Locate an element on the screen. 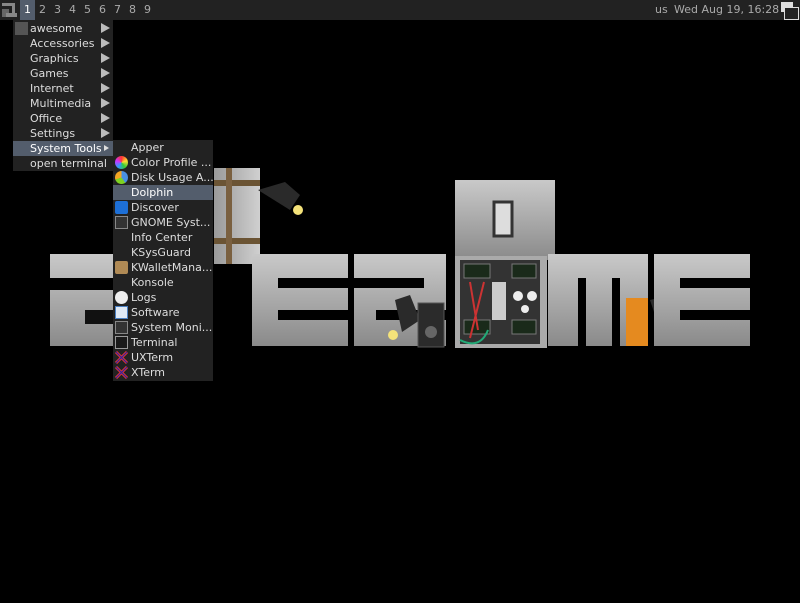 Image resolution: width=800 pixels, height=603 pixels. menu-item-software: Software is located at coordinates (163, 312).